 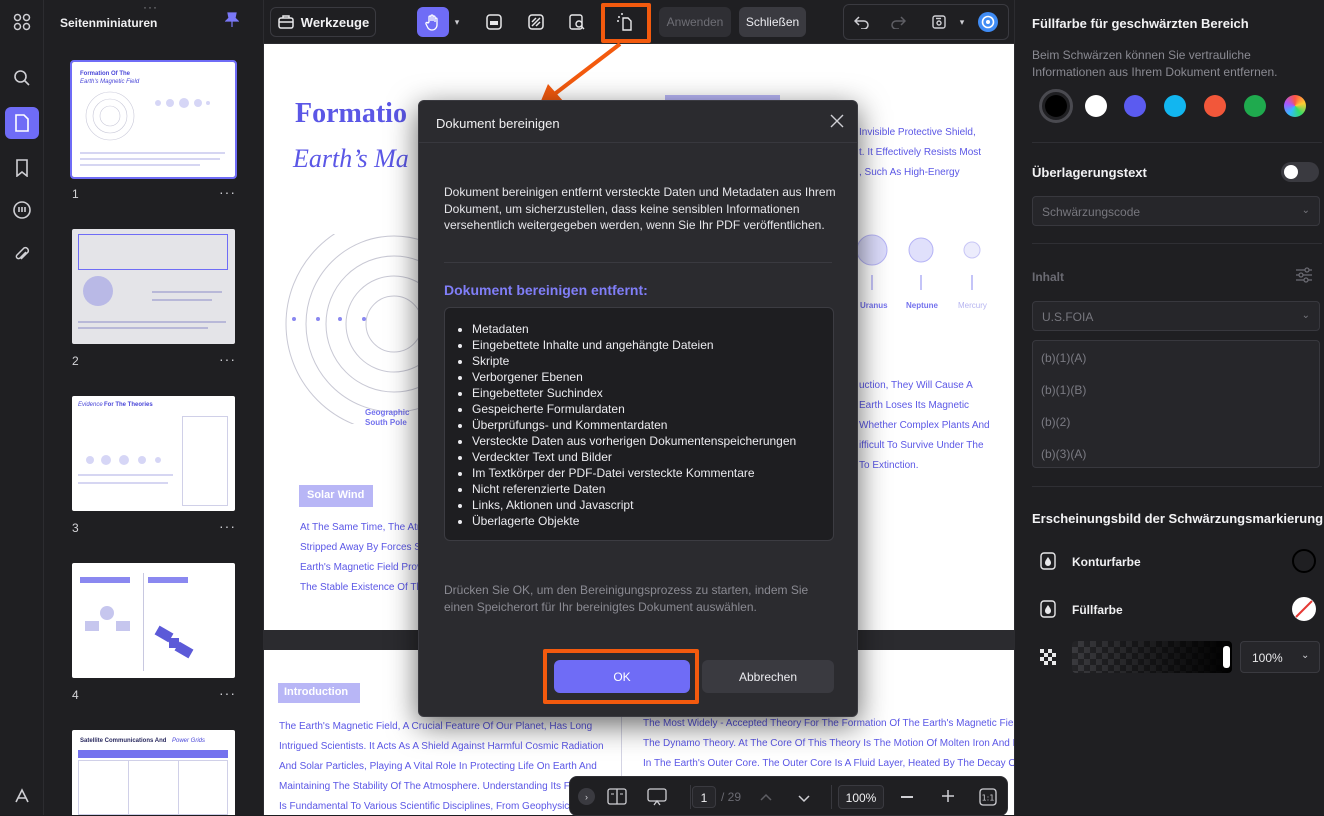 I want to click on brand-icon, so click(x=22, y=796).